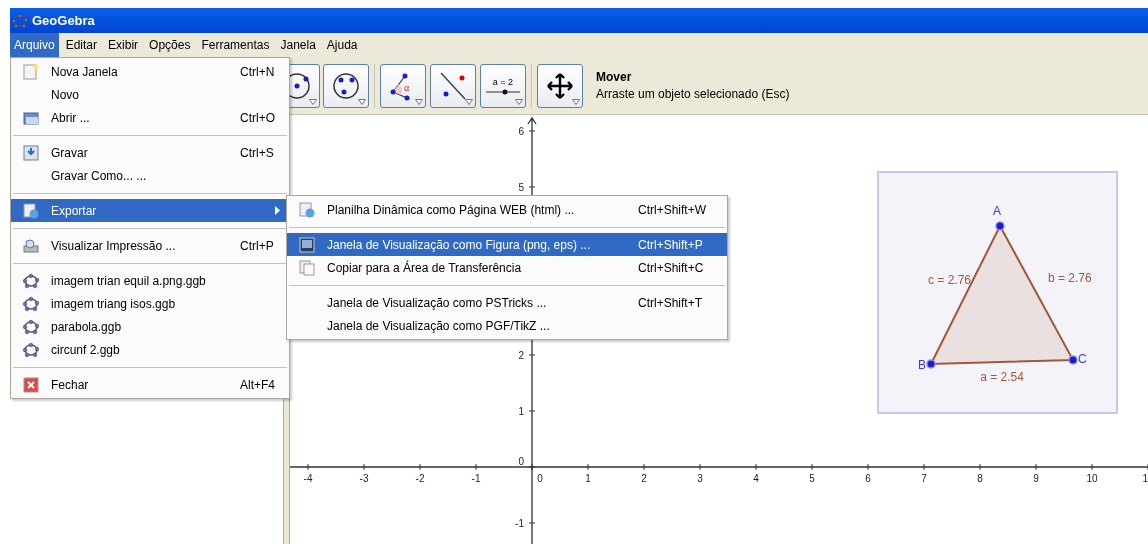  I want to click on copy-icon, so click(307, 267).